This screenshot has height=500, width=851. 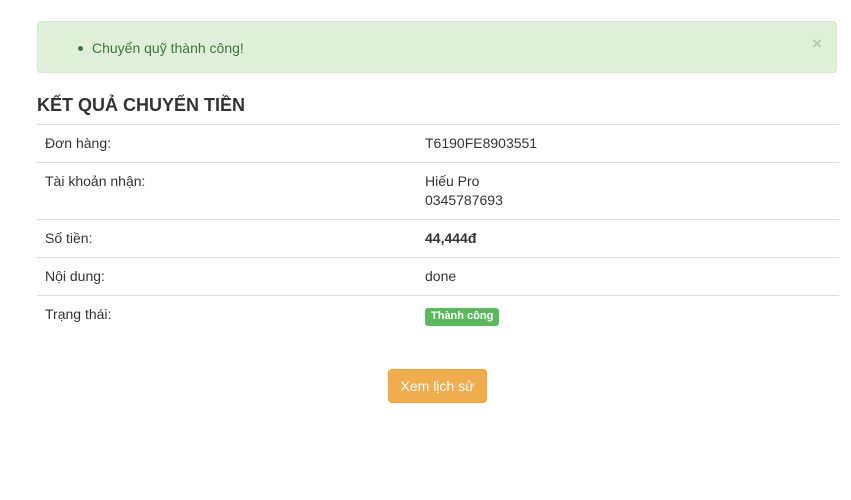 I want to click on page-title: KẾT QUẢ CHUYỂN TIỀN, so click(x=141, y=105).